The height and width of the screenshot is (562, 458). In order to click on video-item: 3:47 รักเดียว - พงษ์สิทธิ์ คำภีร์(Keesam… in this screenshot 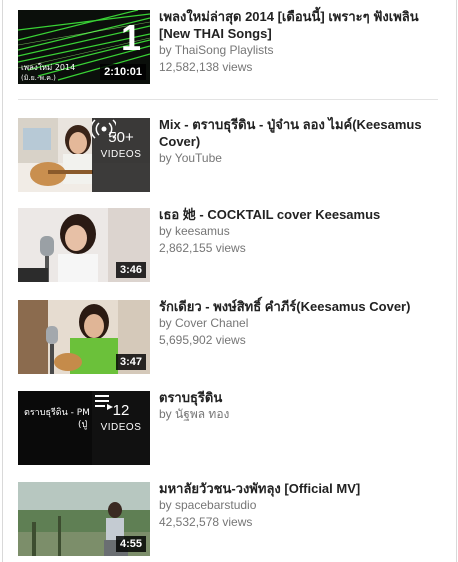, I will do `click(233, 337)`.